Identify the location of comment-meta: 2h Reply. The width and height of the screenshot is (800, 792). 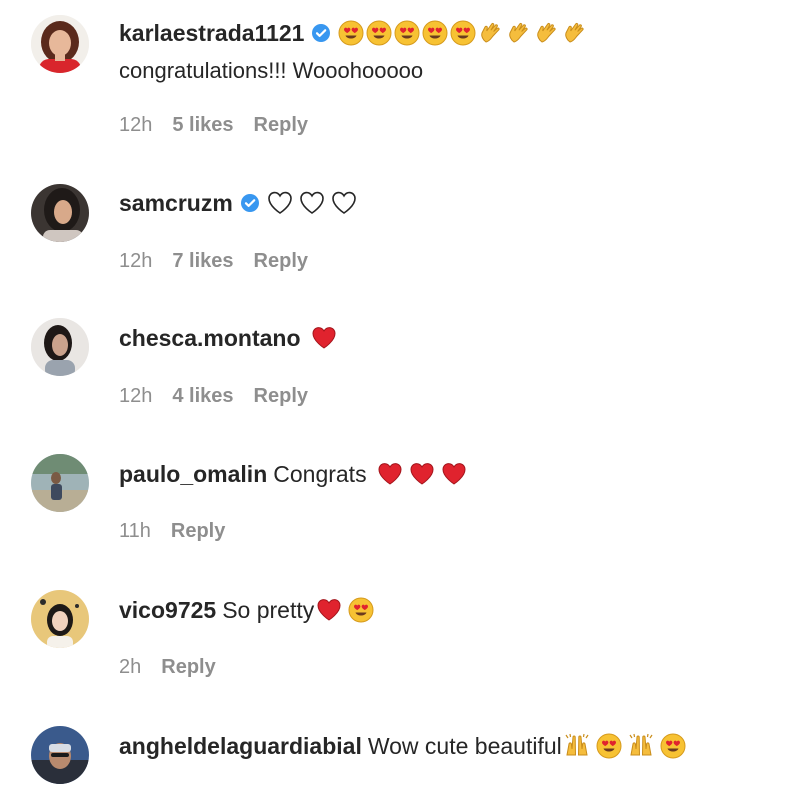
(167, 667).